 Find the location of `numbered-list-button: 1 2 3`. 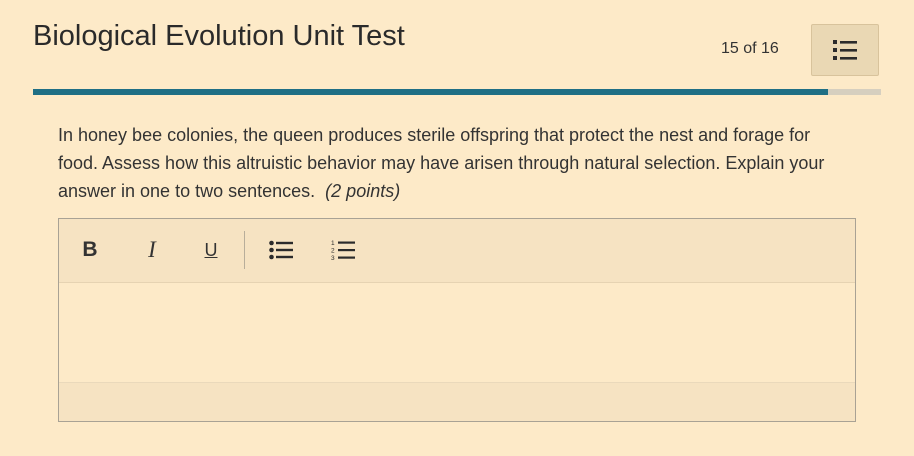

numbered-list-button: 1 2 3 is located at coordinates (343, 250).